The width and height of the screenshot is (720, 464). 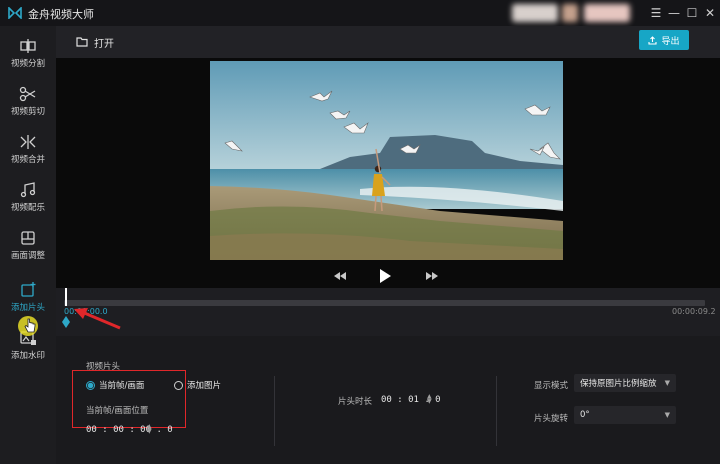 I want to click on timeline-track, so click(x=384, y=303).